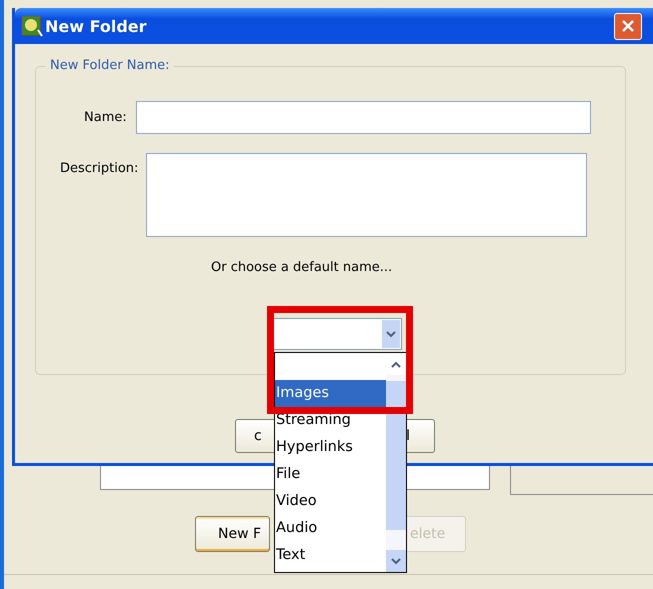  Describe the element at coordinates (330, 528) in the screenshot. I see `dropdown-option: Audio` at that location.